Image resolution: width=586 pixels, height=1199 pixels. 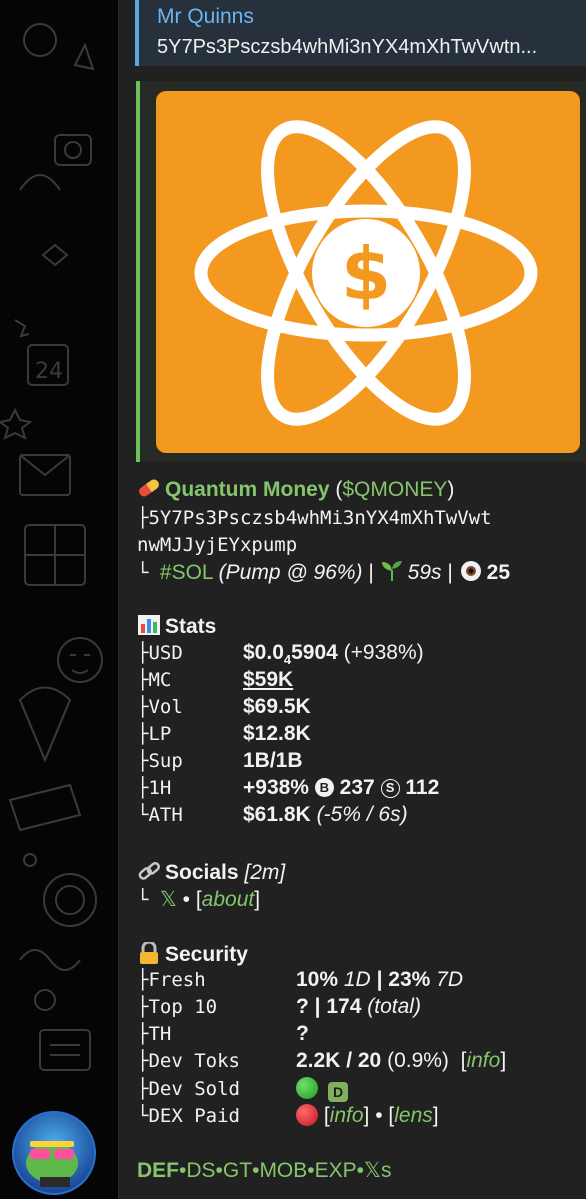 What do you see at coordinates (390, 788) in the screenshot?
I see `sells-icon: S` at bounding box center [390, 788].